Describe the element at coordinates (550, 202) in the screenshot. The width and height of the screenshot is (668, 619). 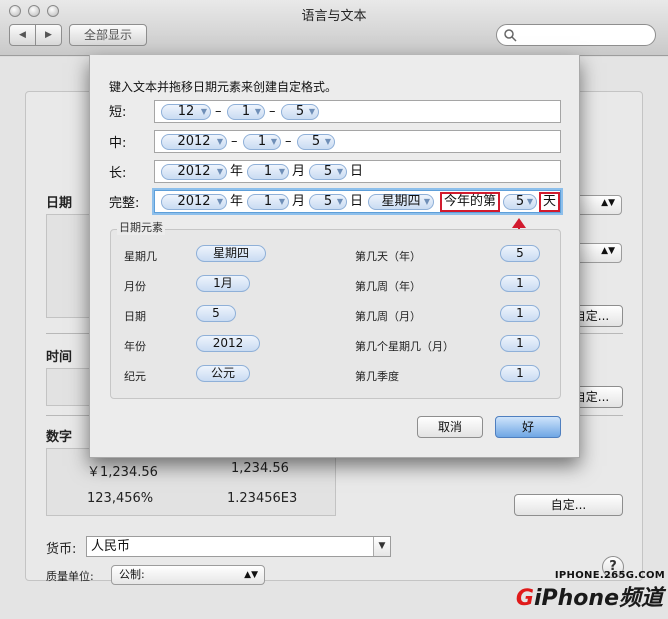
I see `highlight-suffix-text: 天` at that location.